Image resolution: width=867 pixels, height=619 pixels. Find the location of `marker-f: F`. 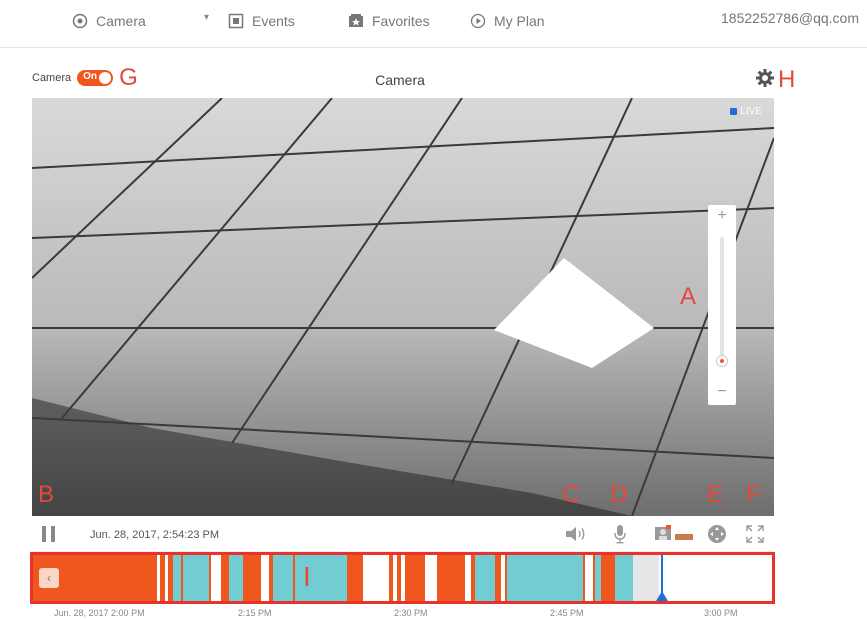

marker-f: F is located at coordinates (753, 494).